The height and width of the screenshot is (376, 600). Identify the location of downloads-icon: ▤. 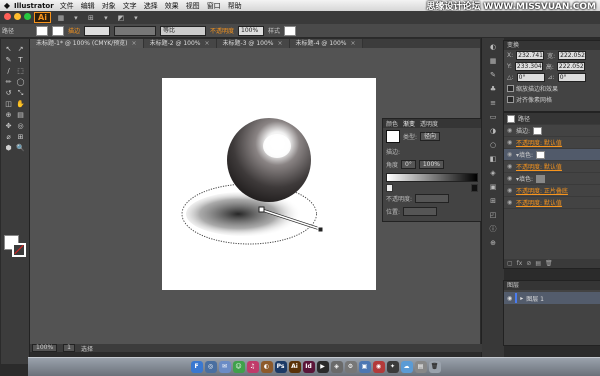
(420, 367).